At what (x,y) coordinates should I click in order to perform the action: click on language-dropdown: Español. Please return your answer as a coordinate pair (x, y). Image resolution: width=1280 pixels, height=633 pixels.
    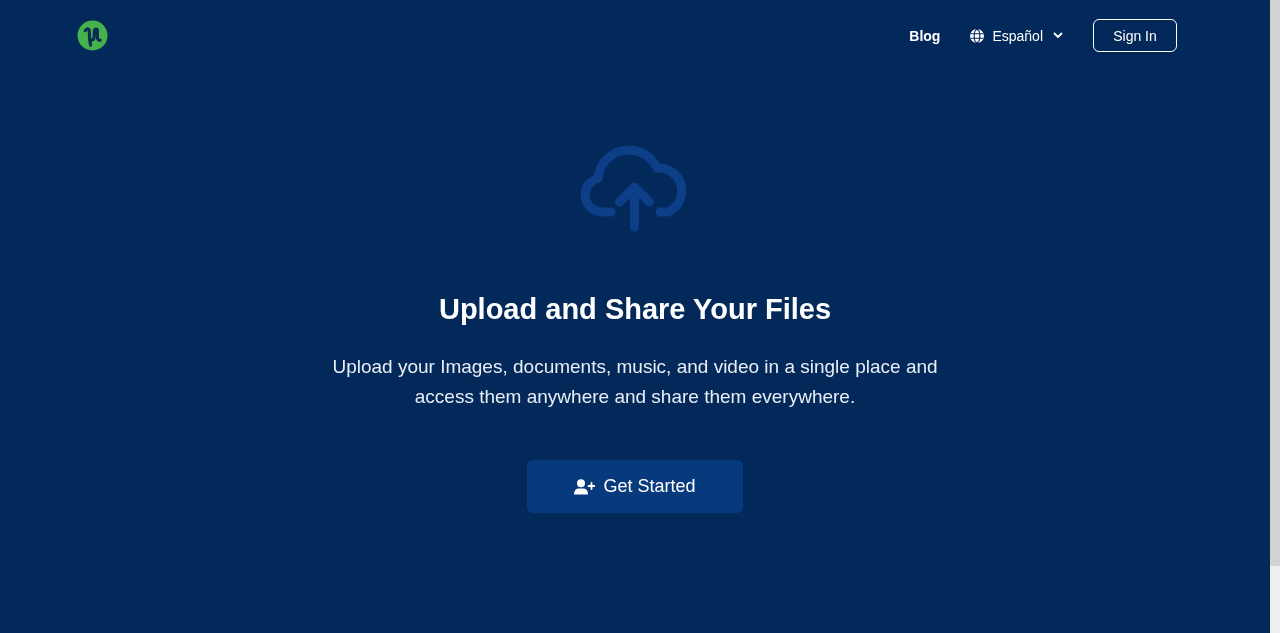
    Looking at the image, I should click on (1016, 35).